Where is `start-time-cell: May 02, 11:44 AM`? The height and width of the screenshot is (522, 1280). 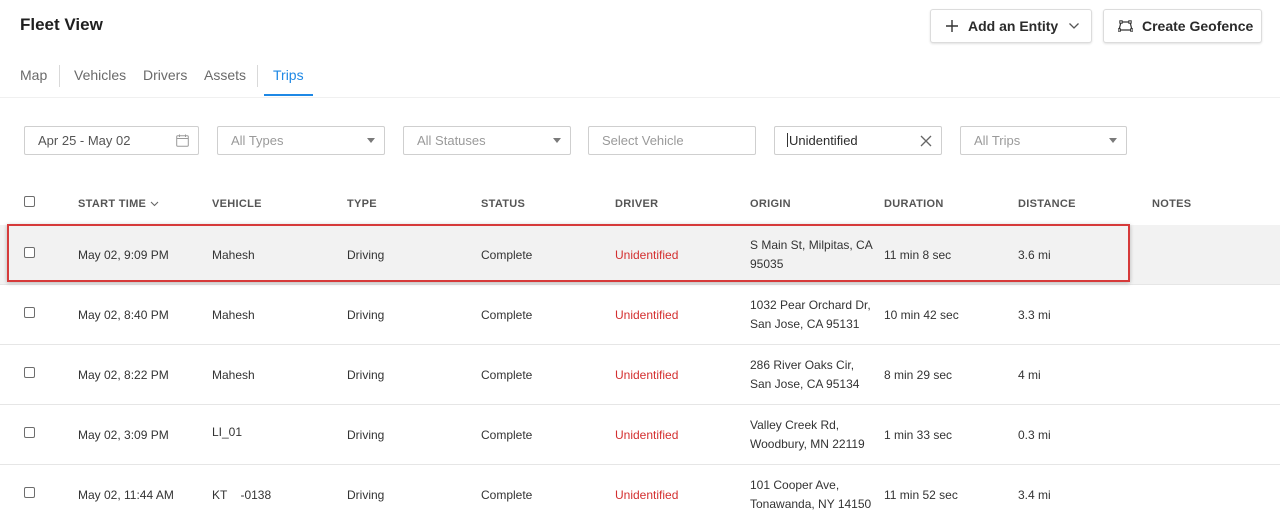 start-time-cell: May 02, 11:44 AM is located at coordinates (126, 495).